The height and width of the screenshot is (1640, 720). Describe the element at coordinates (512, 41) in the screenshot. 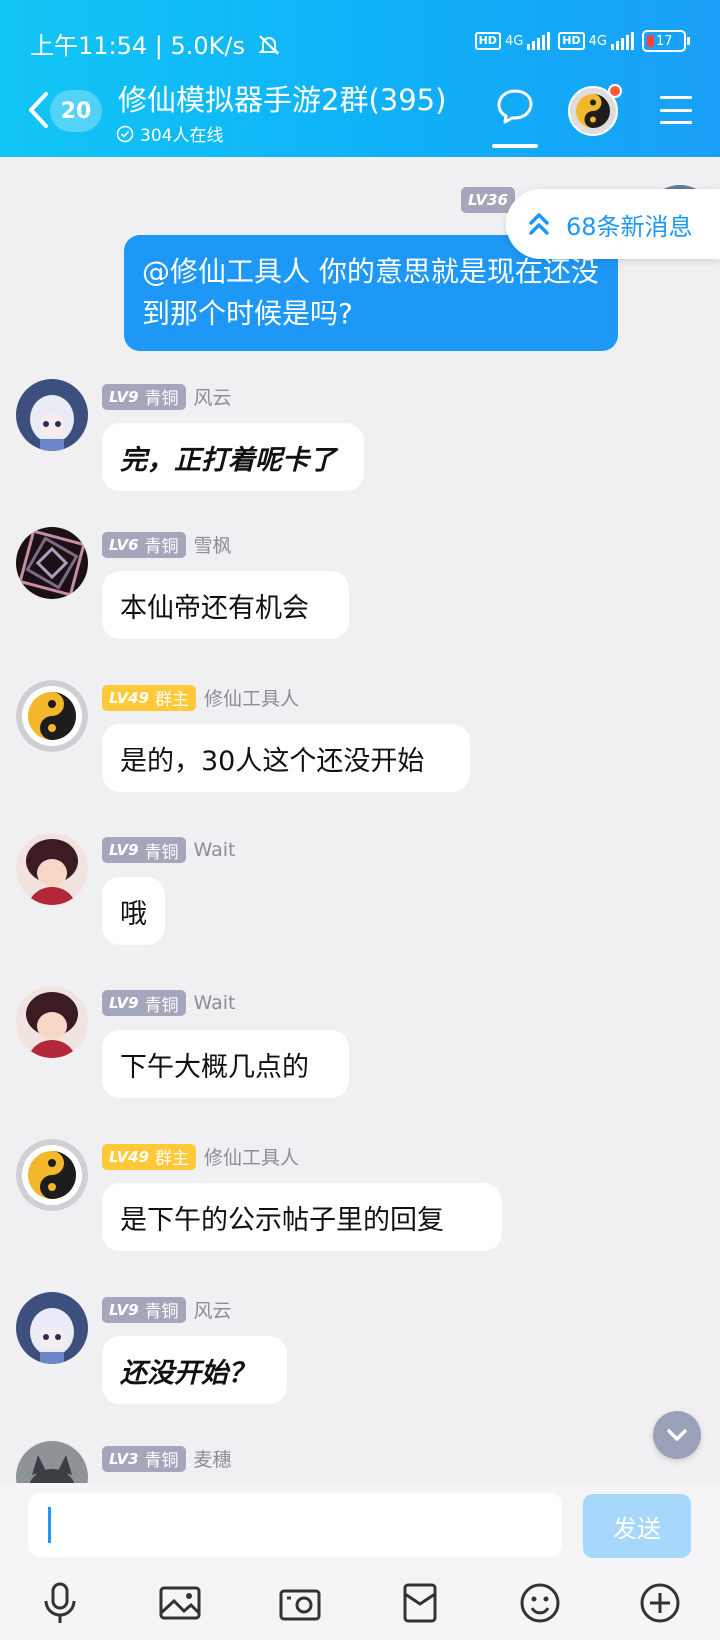

I see `sim1-signal: HD 4G` at that location.